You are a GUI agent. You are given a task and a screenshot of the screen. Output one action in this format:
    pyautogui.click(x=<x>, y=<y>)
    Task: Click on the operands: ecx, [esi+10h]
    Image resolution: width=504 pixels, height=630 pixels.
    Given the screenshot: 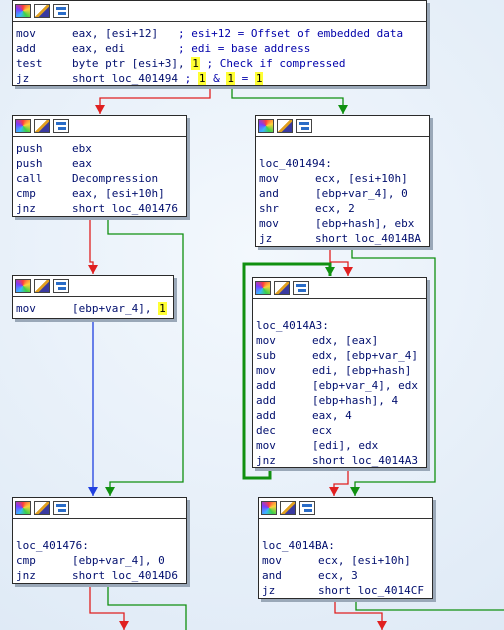 What is the action you would take?
    pyautogui.click(x=361, y=178)
    